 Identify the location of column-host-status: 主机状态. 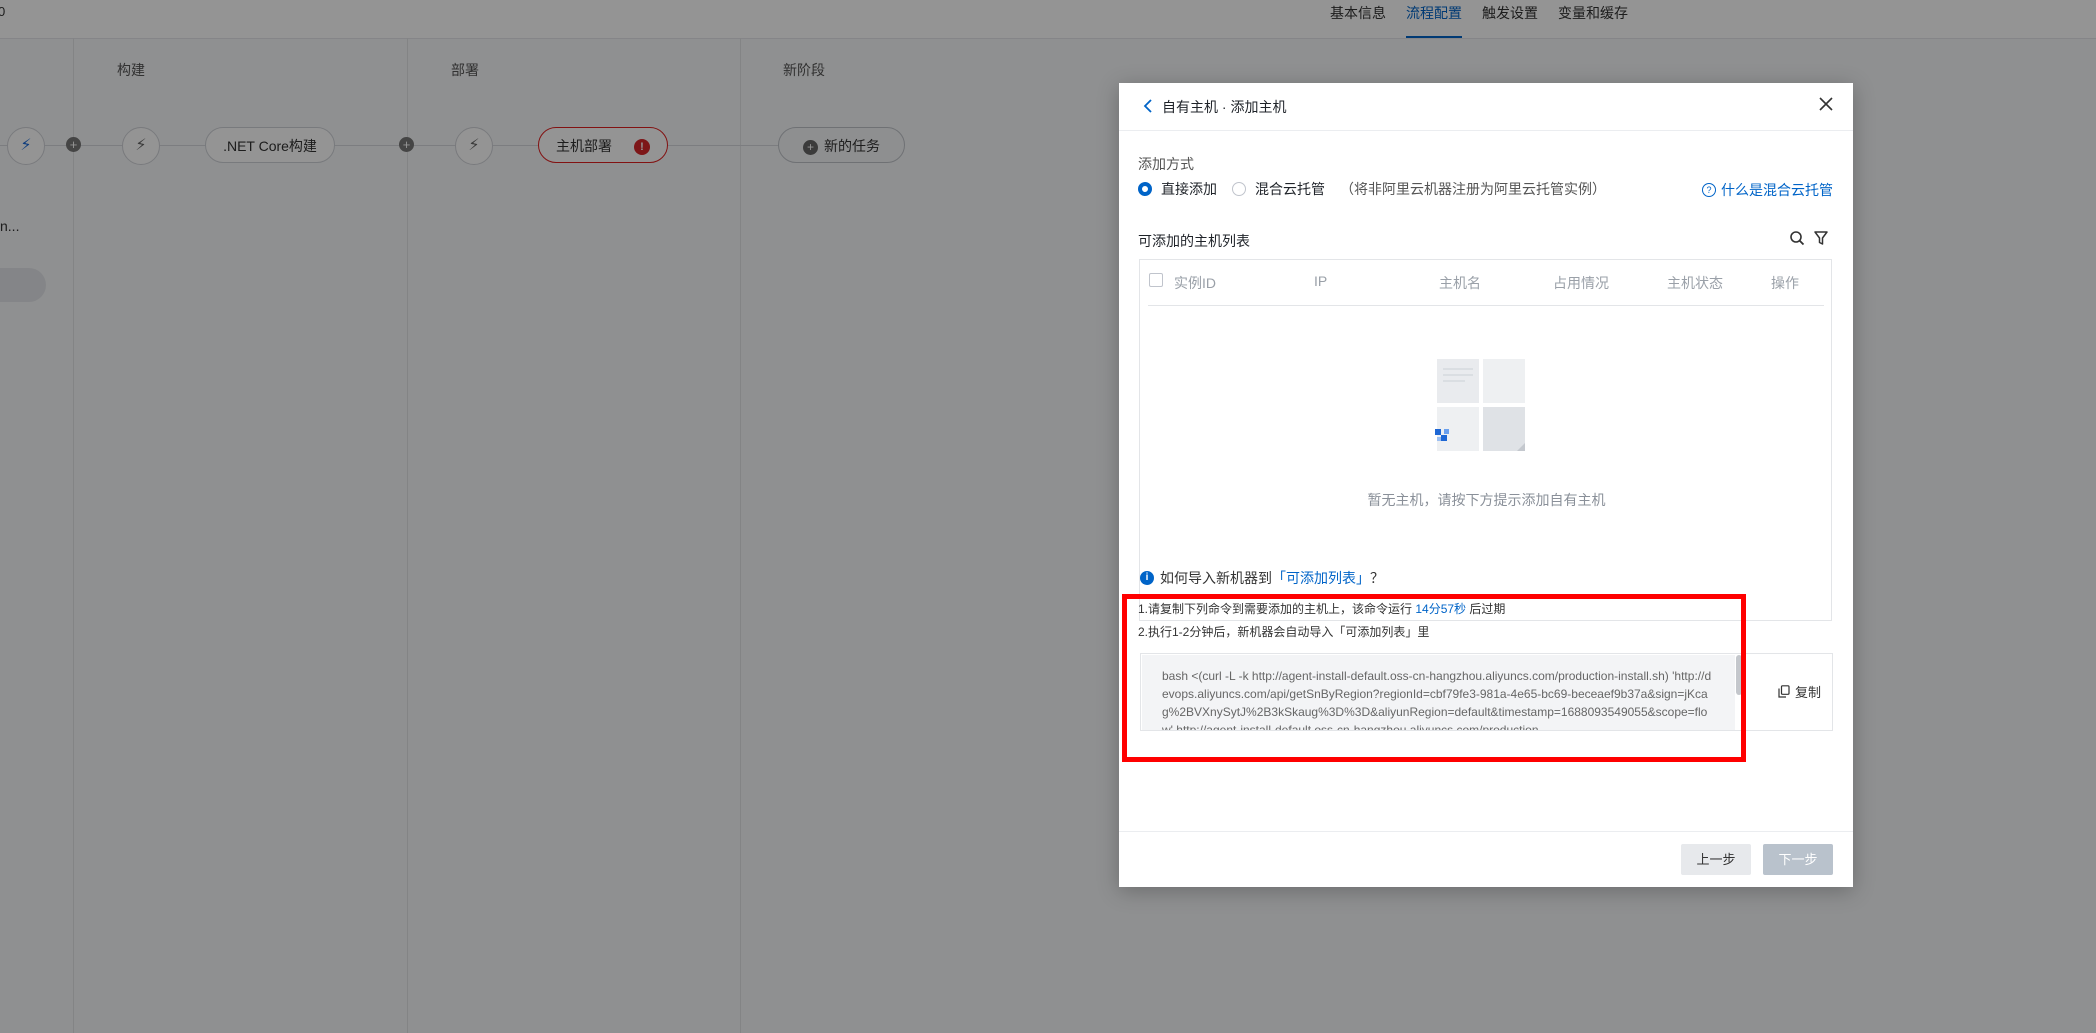
(1695, 283).